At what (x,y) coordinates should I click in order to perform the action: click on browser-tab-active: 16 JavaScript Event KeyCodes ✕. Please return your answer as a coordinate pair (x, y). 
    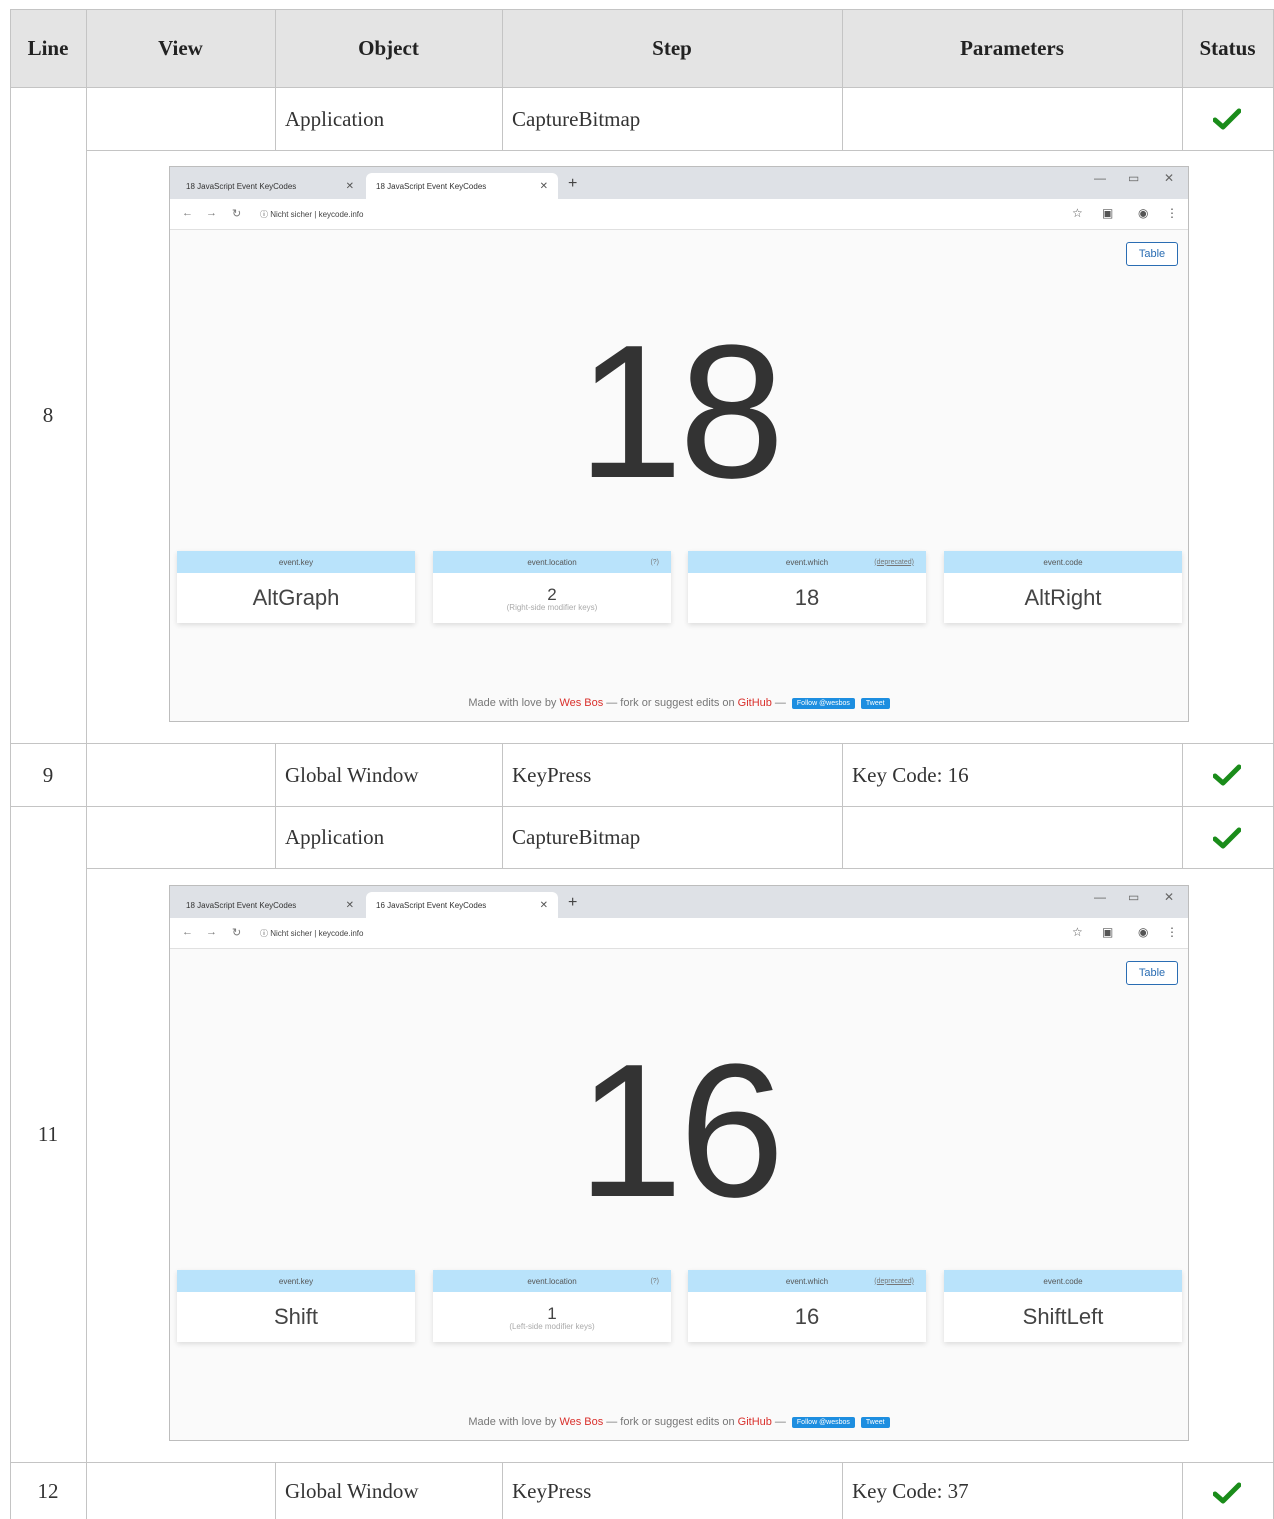
    Looking at the image, I should click on (462, 905).